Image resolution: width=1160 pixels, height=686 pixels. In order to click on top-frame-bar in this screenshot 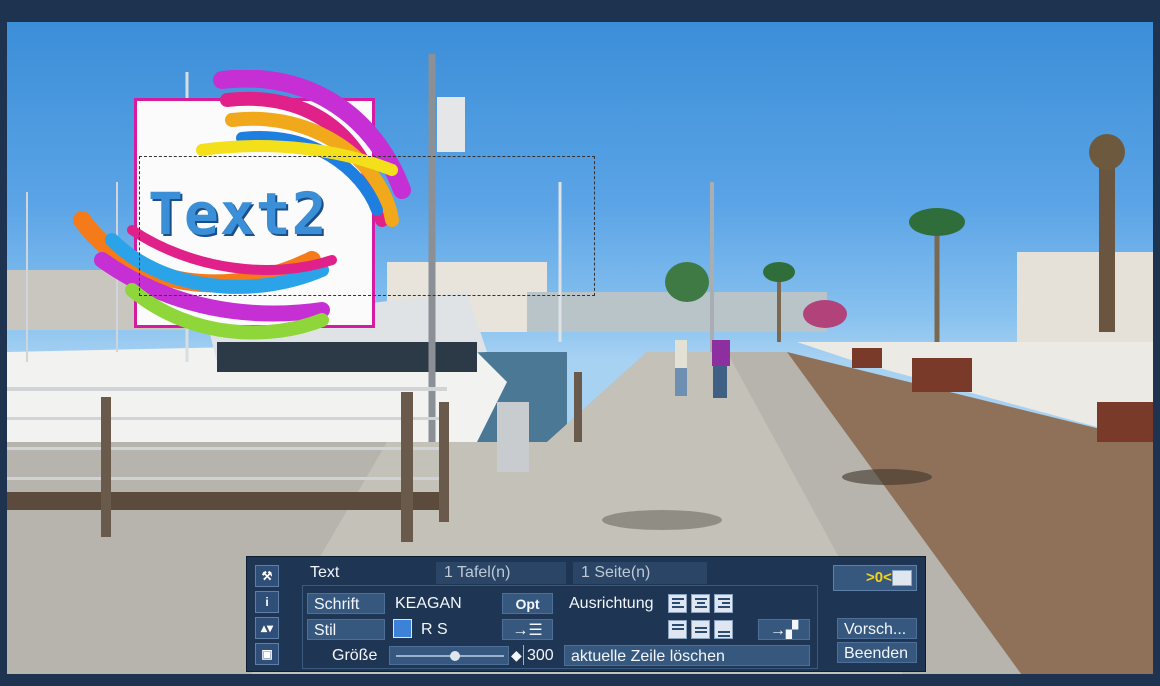, I will do `click(580, 11)`.